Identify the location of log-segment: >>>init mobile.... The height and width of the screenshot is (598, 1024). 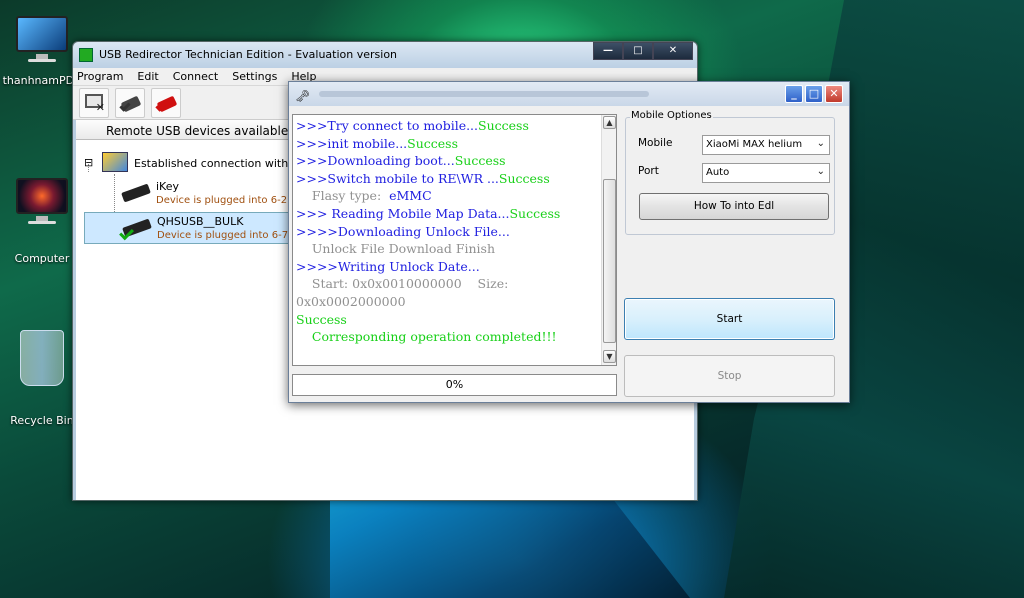
(352, 143).